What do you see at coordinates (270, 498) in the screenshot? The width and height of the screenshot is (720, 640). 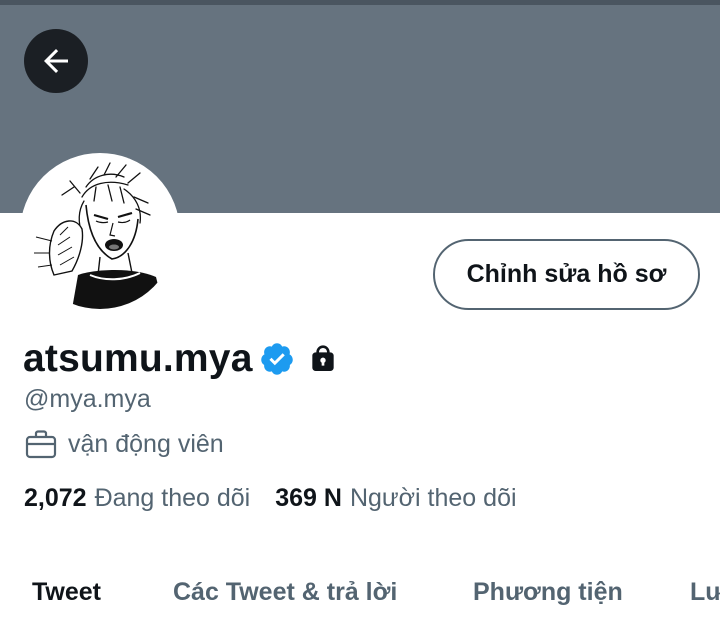 I see `follow-stats: 2,072 Đang theo dõi 369 N Người theo dõi` at bounding box center [270, 498].